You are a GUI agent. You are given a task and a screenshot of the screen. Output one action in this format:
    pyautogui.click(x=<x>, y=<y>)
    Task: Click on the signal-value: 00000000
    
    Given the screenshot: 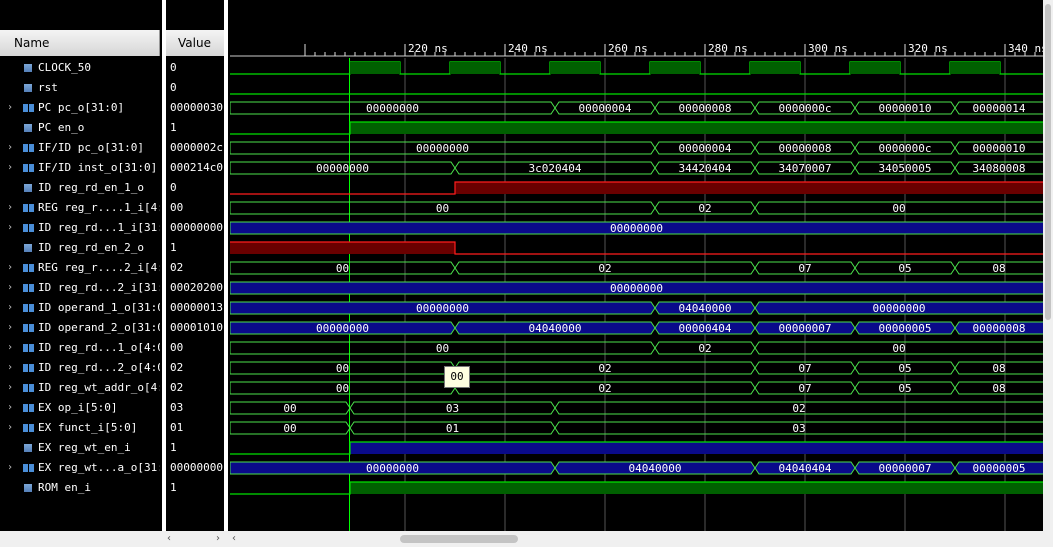 What is the action you would take?
    pyautogui.click(x=196, y=227)
    